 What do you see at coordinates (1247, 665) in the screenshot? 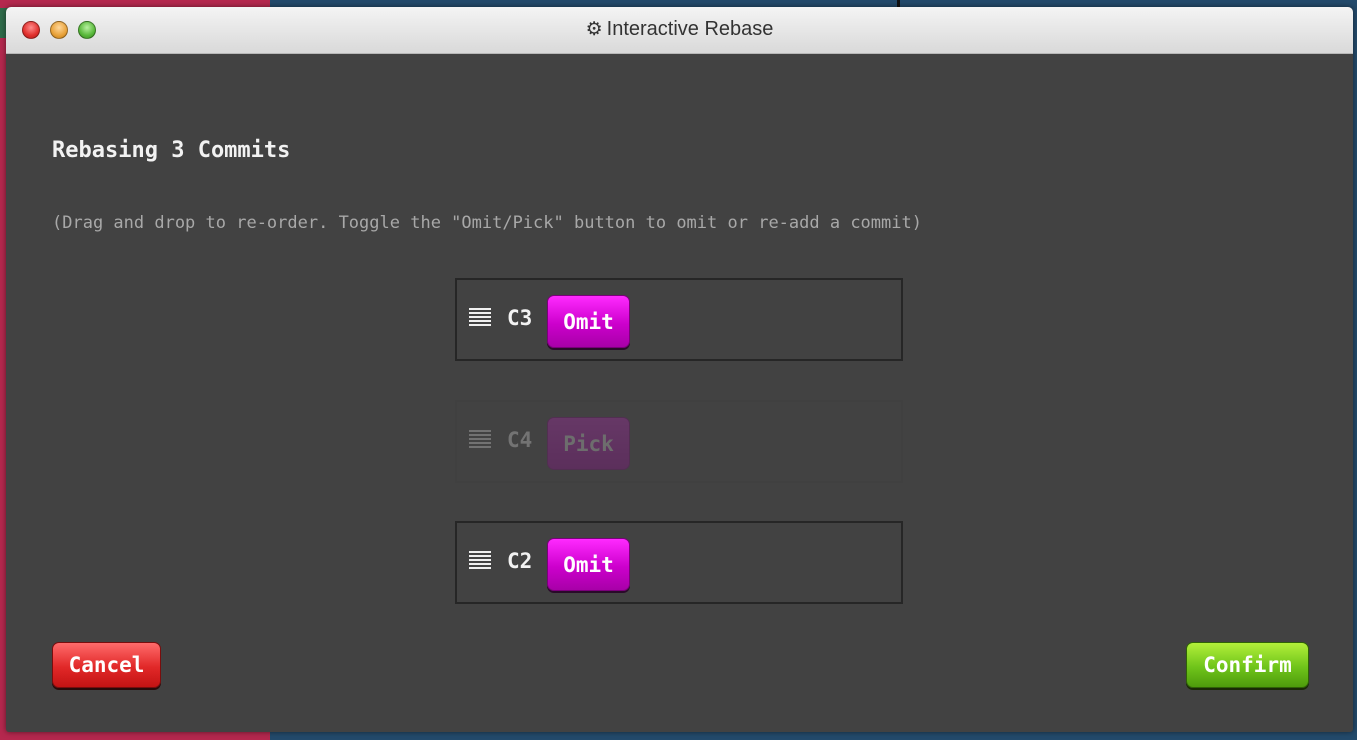
I see `confirm-button: Confirm` at bounding box center [1247, 665].